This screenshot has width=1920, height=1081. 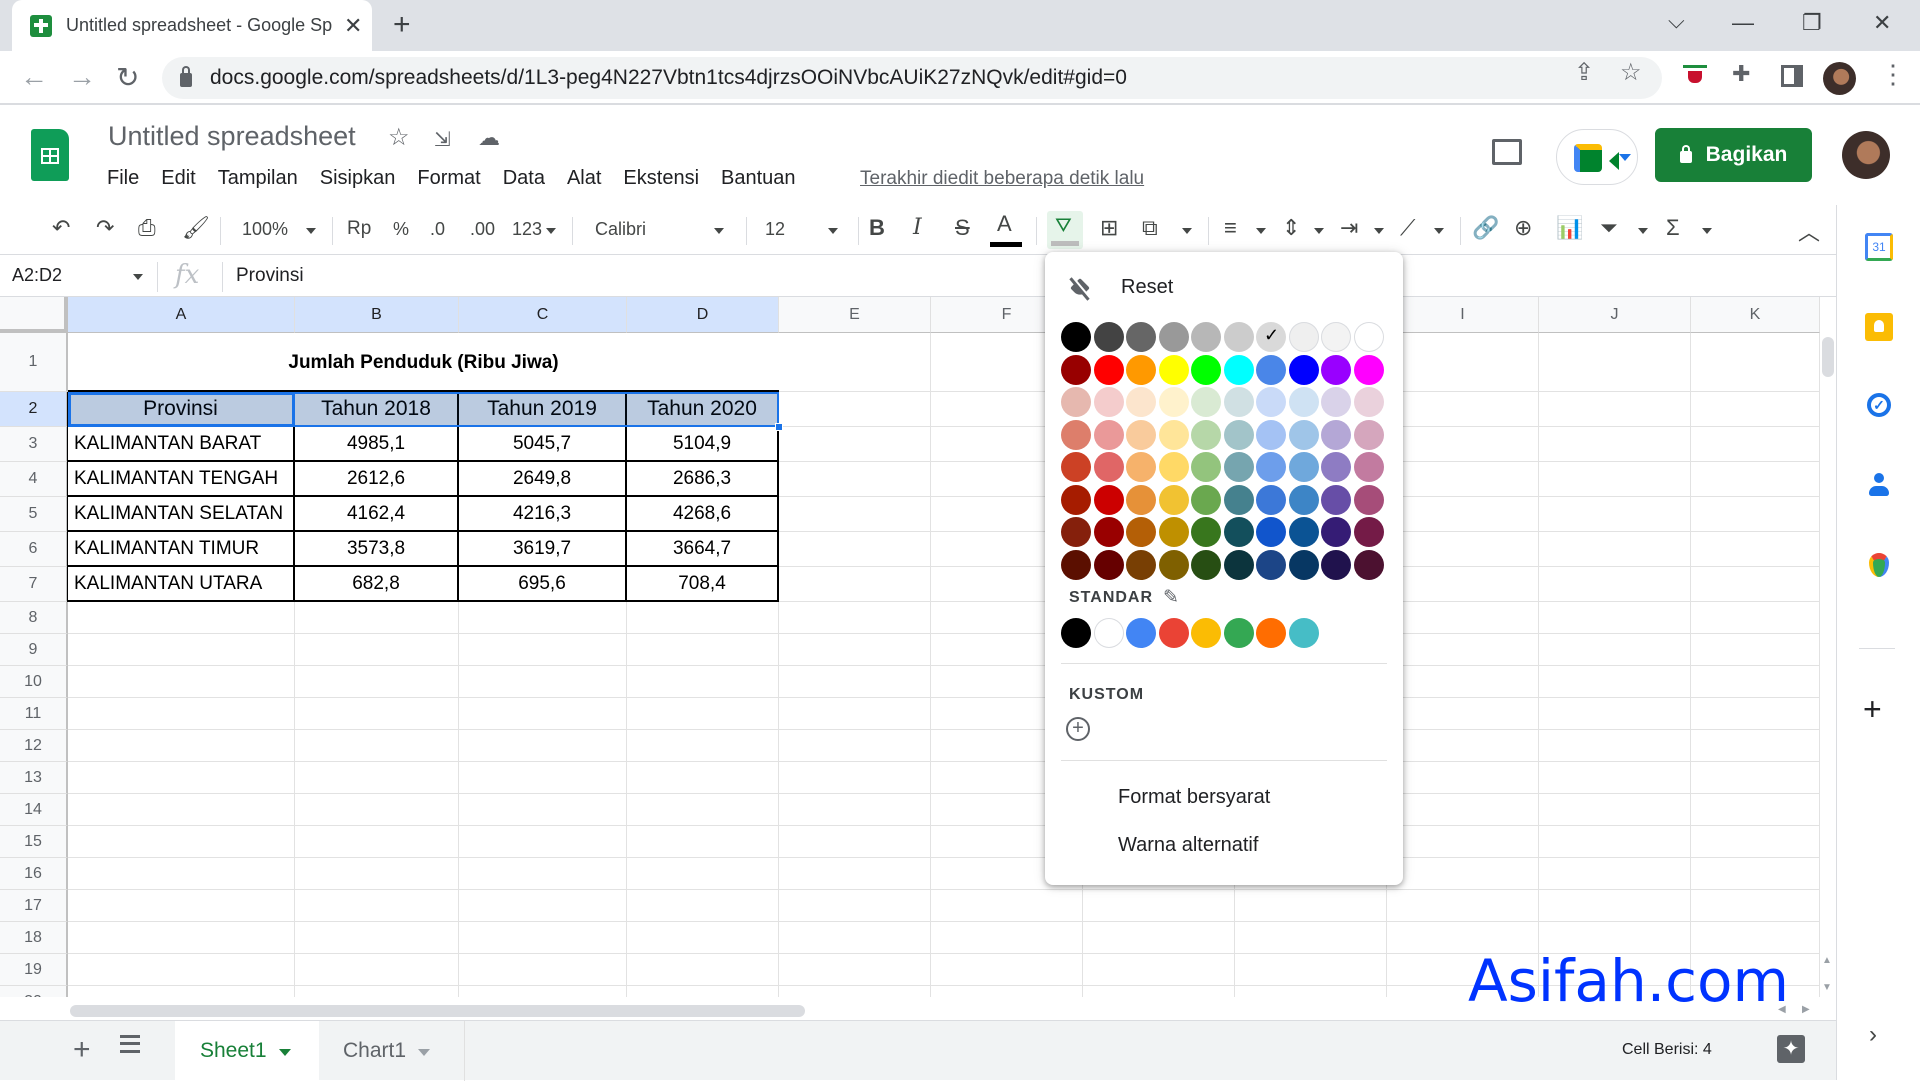 What do you see at coordinates (127, 77) in the screenshot?
I see `reload-icon: ↻` at bounding box center [127, 77].